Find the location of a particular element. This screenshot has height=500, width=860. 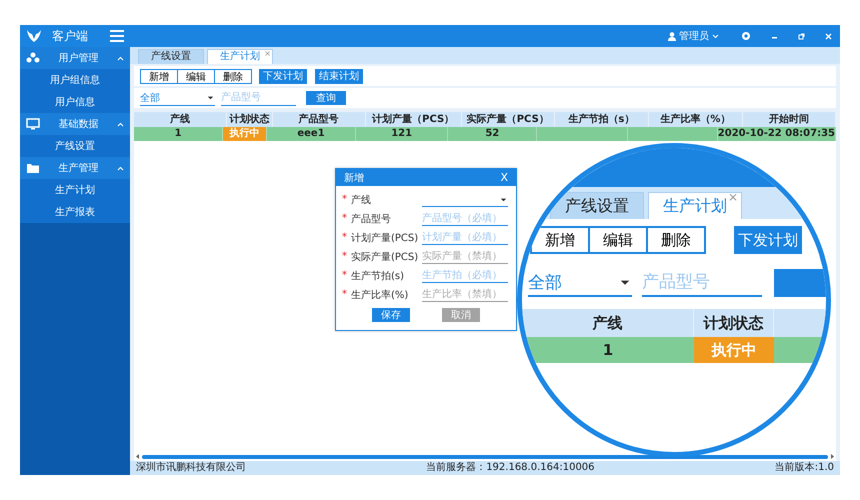

table-cell: 121 is located at coordinates (402, 134).